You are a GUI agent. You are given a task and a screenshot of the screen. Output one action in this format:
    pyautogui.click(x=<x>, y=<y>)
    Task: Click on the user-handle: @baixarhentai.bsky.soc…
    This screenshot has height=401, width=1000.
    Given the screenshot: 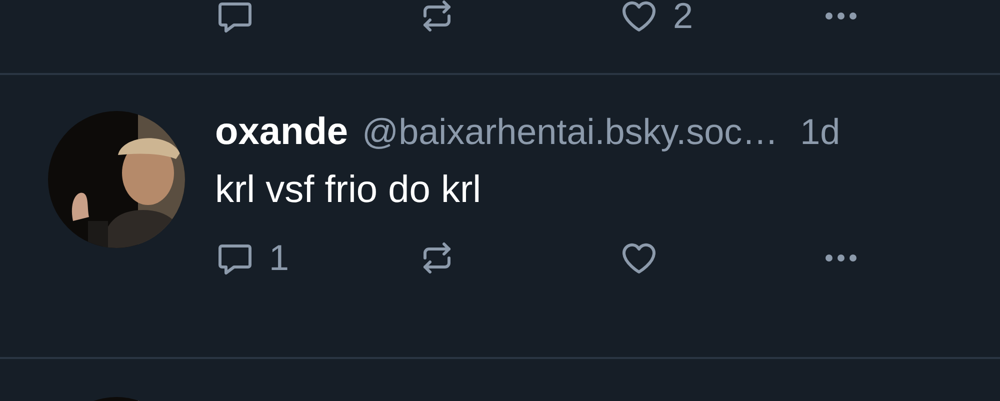 What is the action you would take?
    pyautogui.click(x=570, y=132)
    